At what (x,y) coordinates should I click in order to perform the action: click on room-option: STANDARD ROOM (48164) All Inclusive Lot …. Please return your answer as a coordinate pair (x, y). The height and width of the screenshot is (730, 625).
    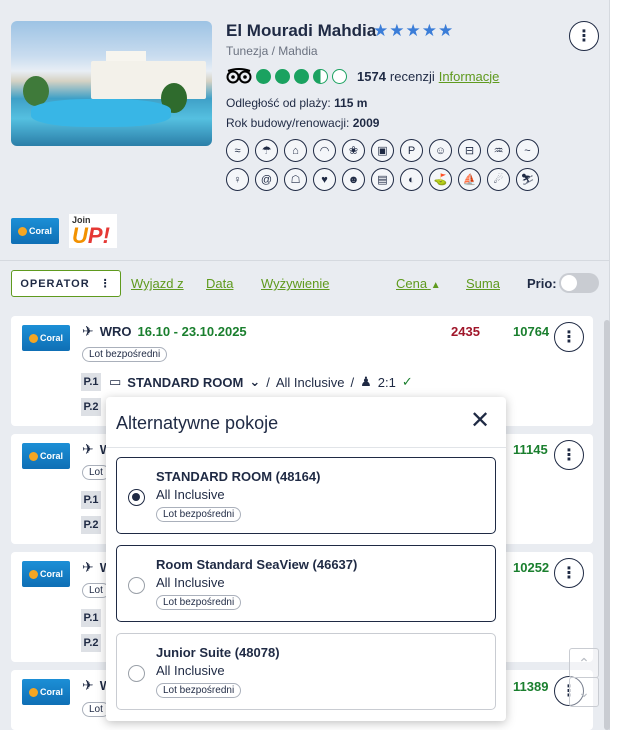
    Looking at the image, I should click on (306, 495).